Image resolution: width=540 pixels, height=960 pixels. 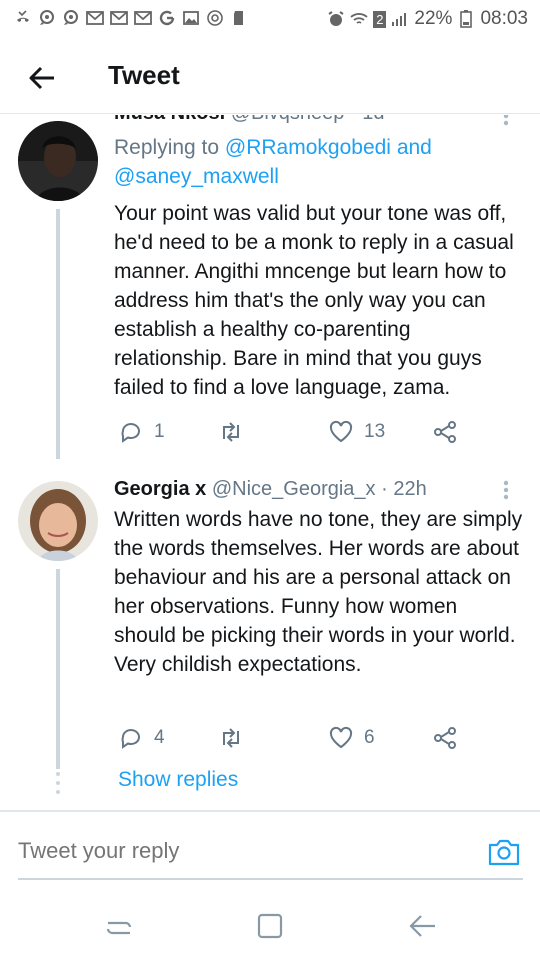 I want to click on sd-card-icon, so click(x=239, y=18).